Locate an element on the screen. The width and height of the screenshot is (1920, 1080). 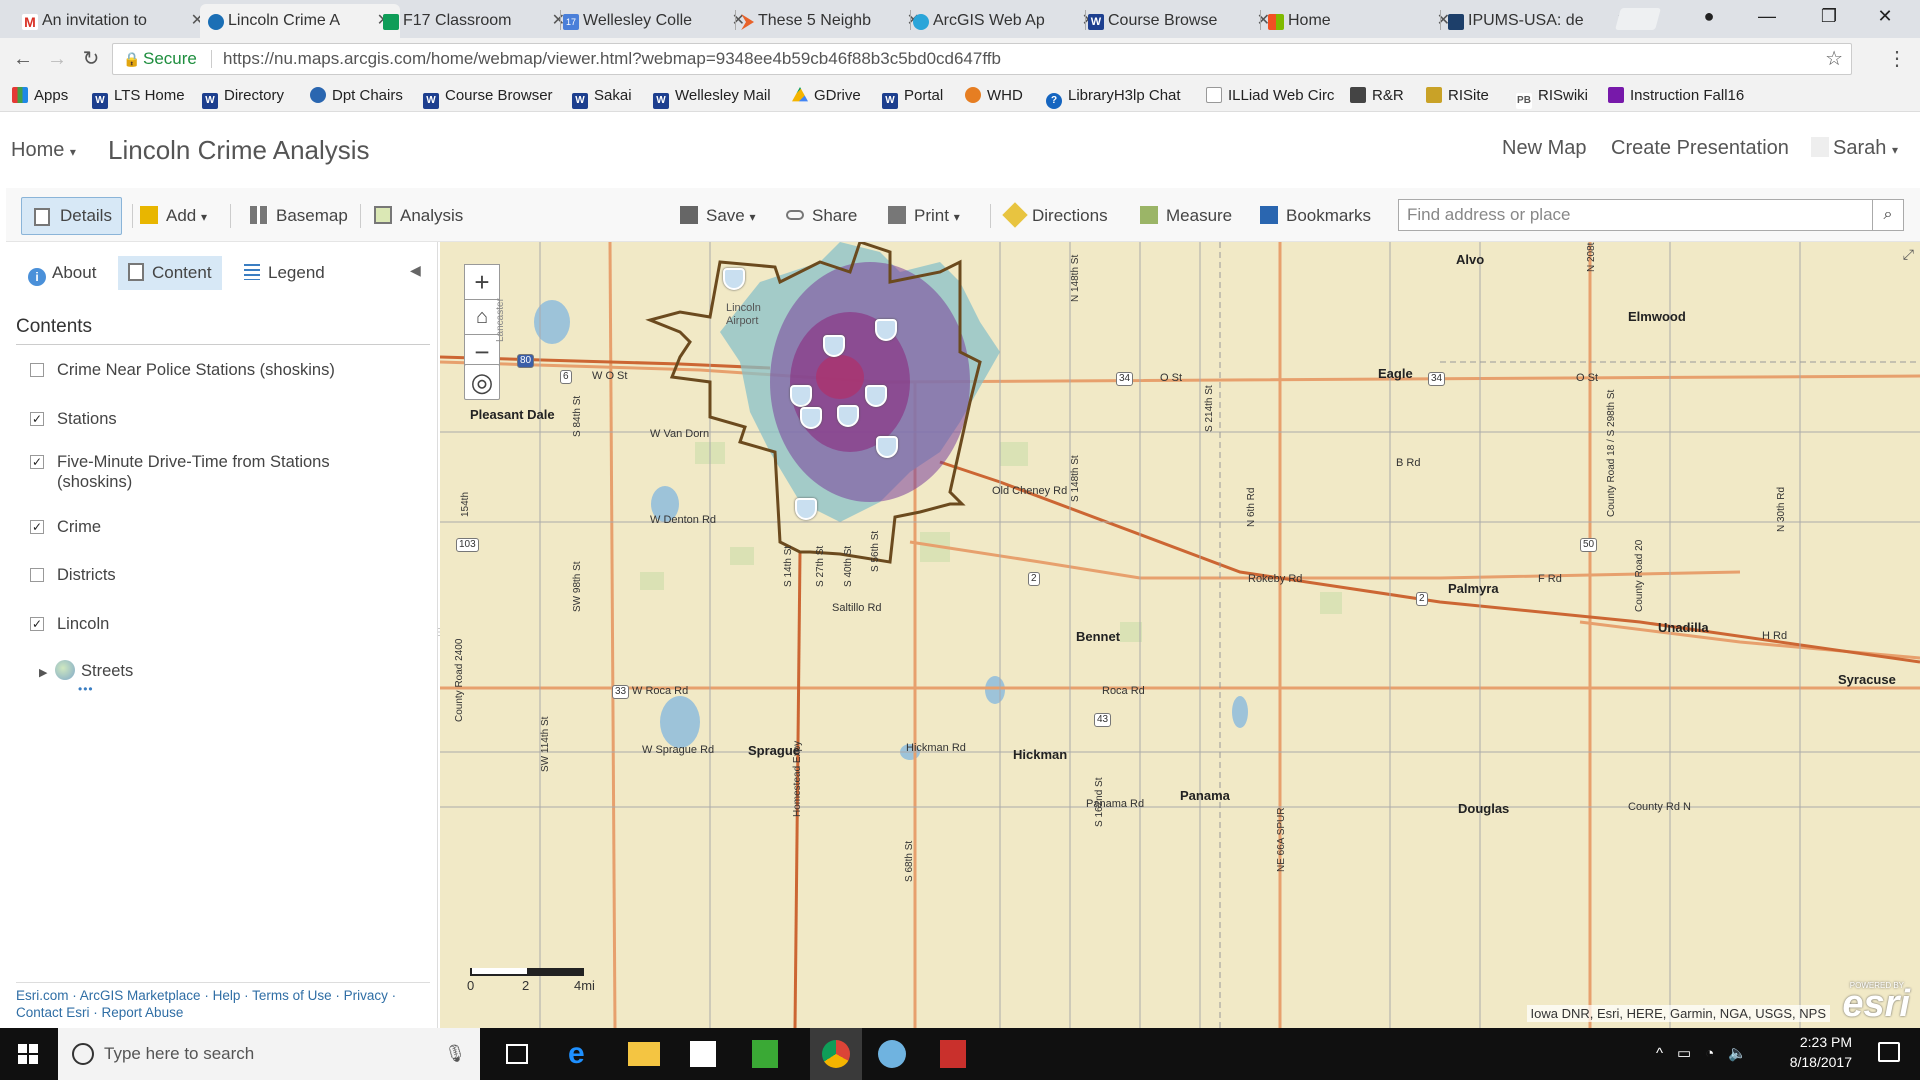
bookmark-sakai: W Sakai is located at coordinates (602, 97).